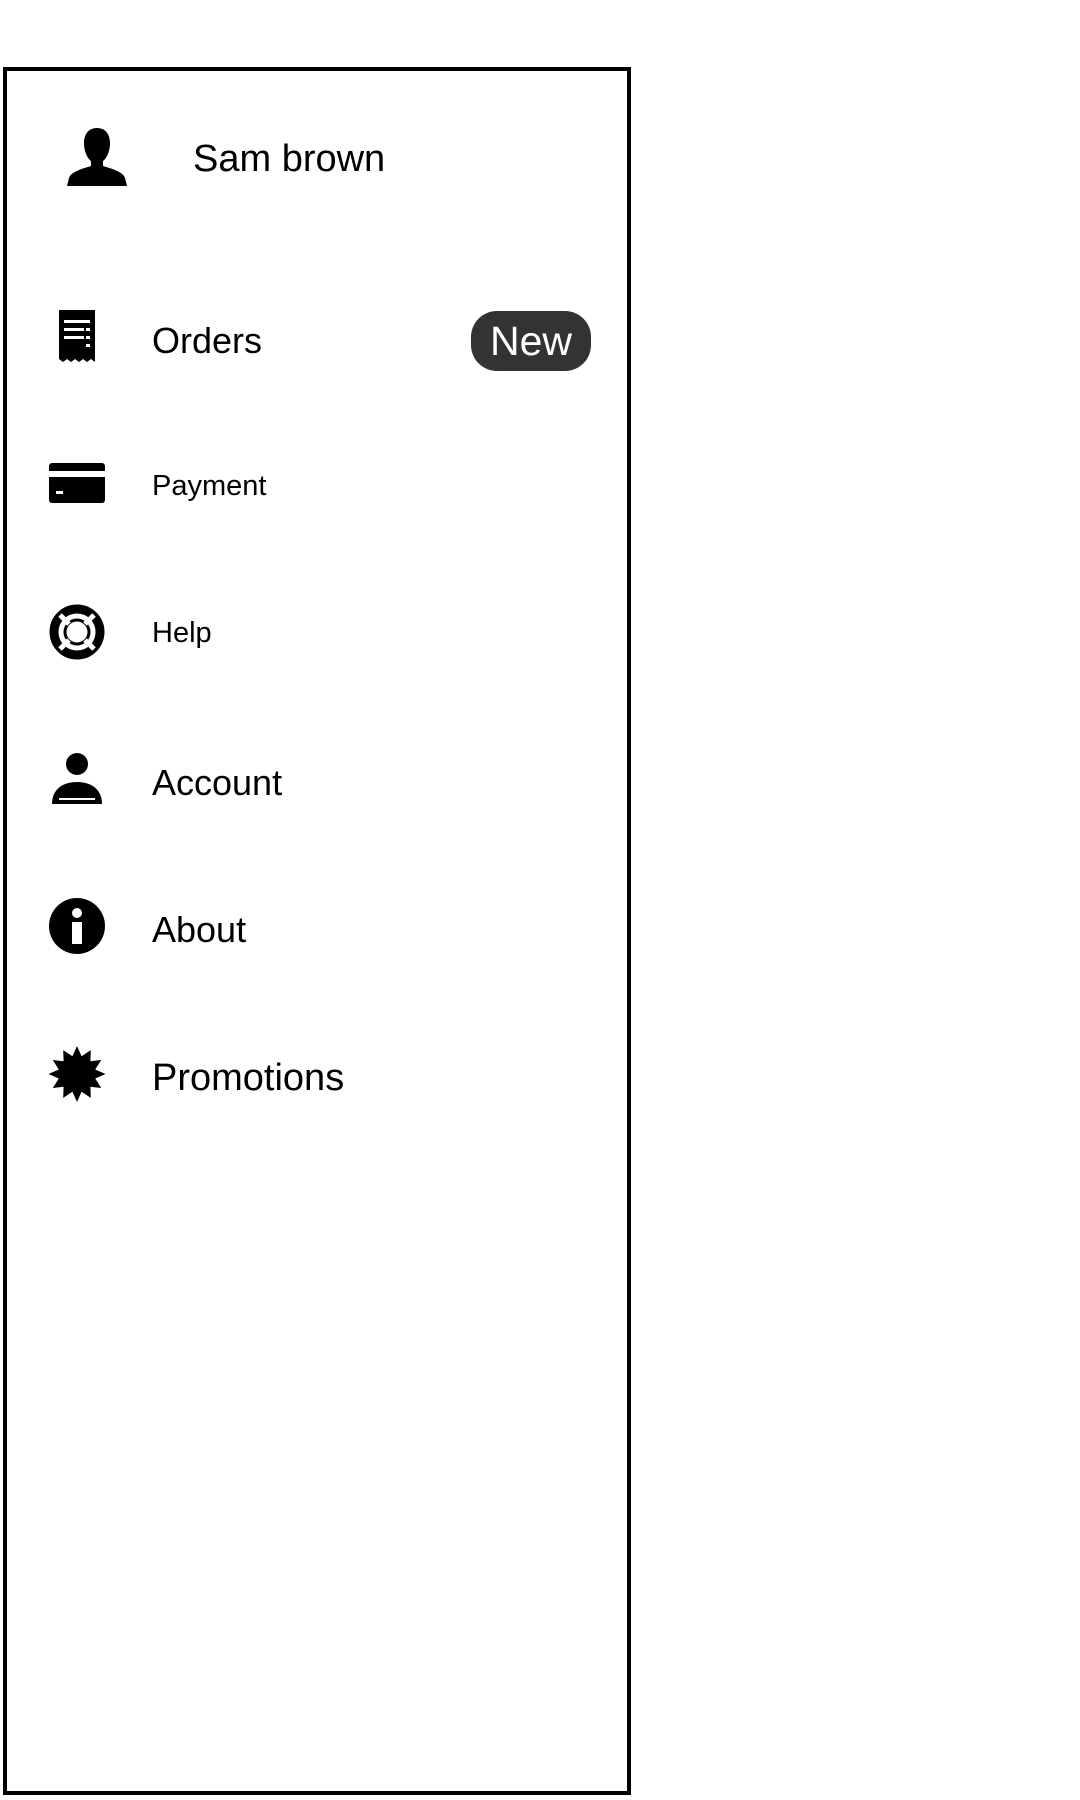  I want to click on profile-header: Sam brown, so click(317, 156).